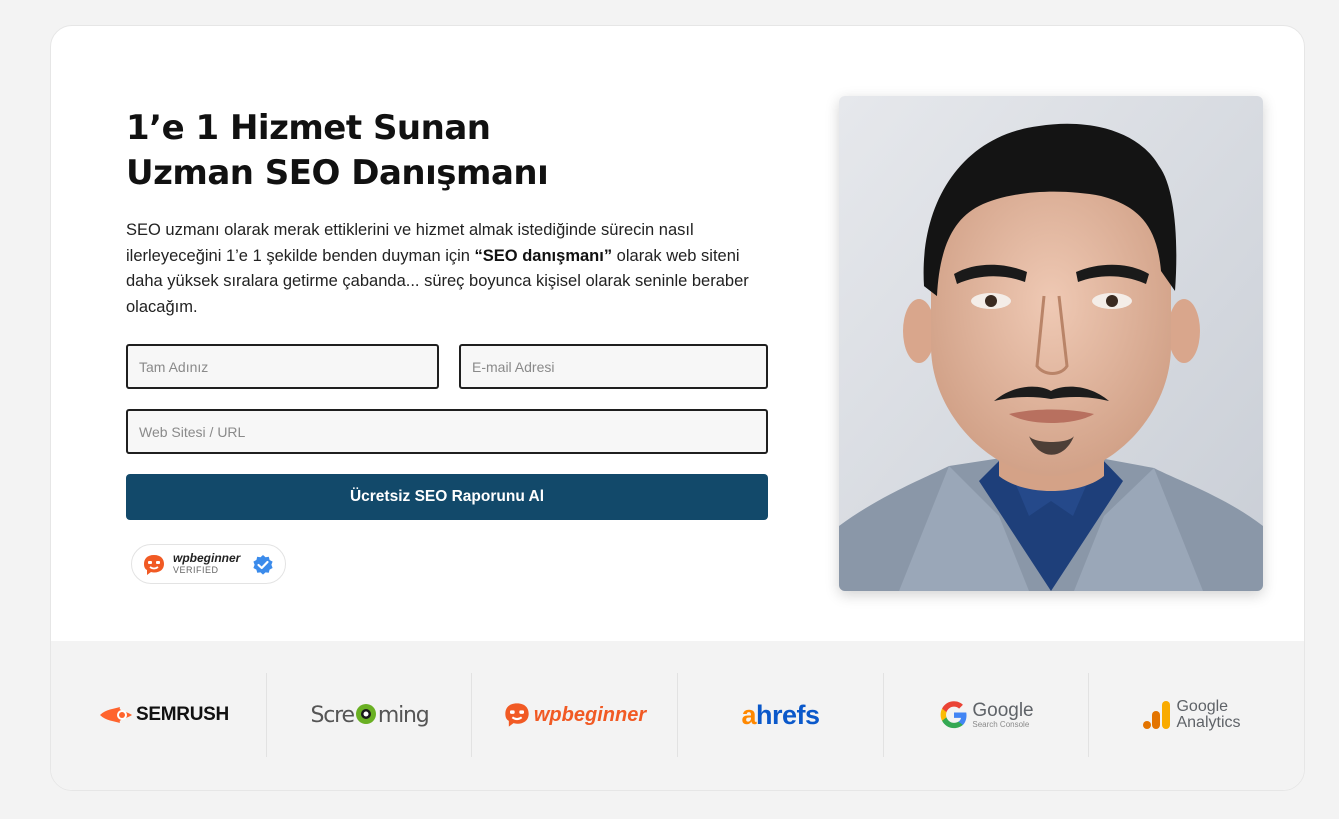 The height and width of the screenshot is (819, 1339). Describe the element at coordinates (590, 714) in the screenshot. I see `wpbeginner-wordmark: wpbeginner` at that location.